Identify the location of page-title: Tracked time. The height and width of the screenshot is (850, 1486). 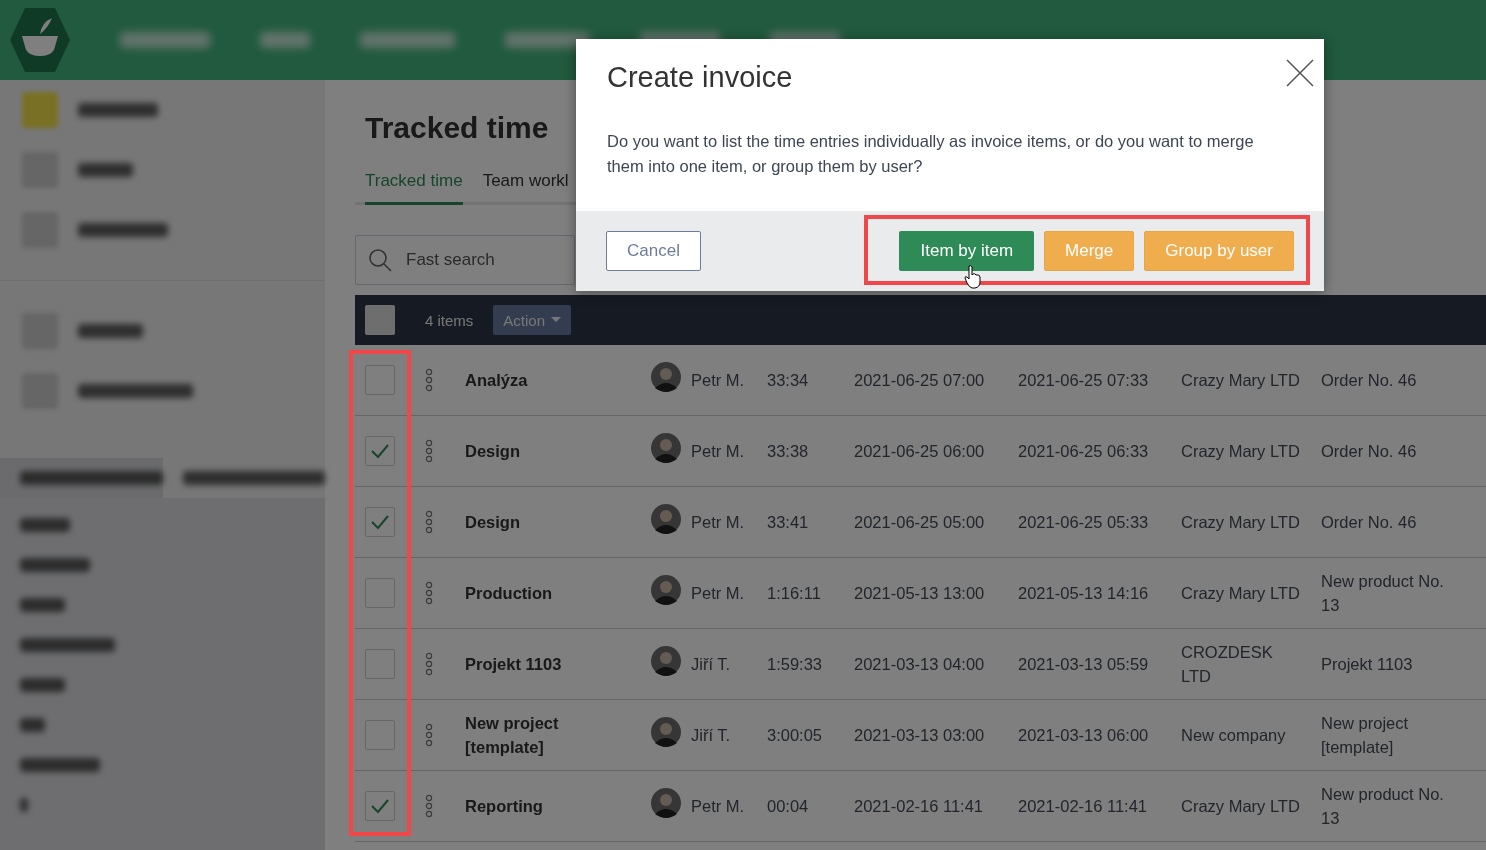
(457, 128).